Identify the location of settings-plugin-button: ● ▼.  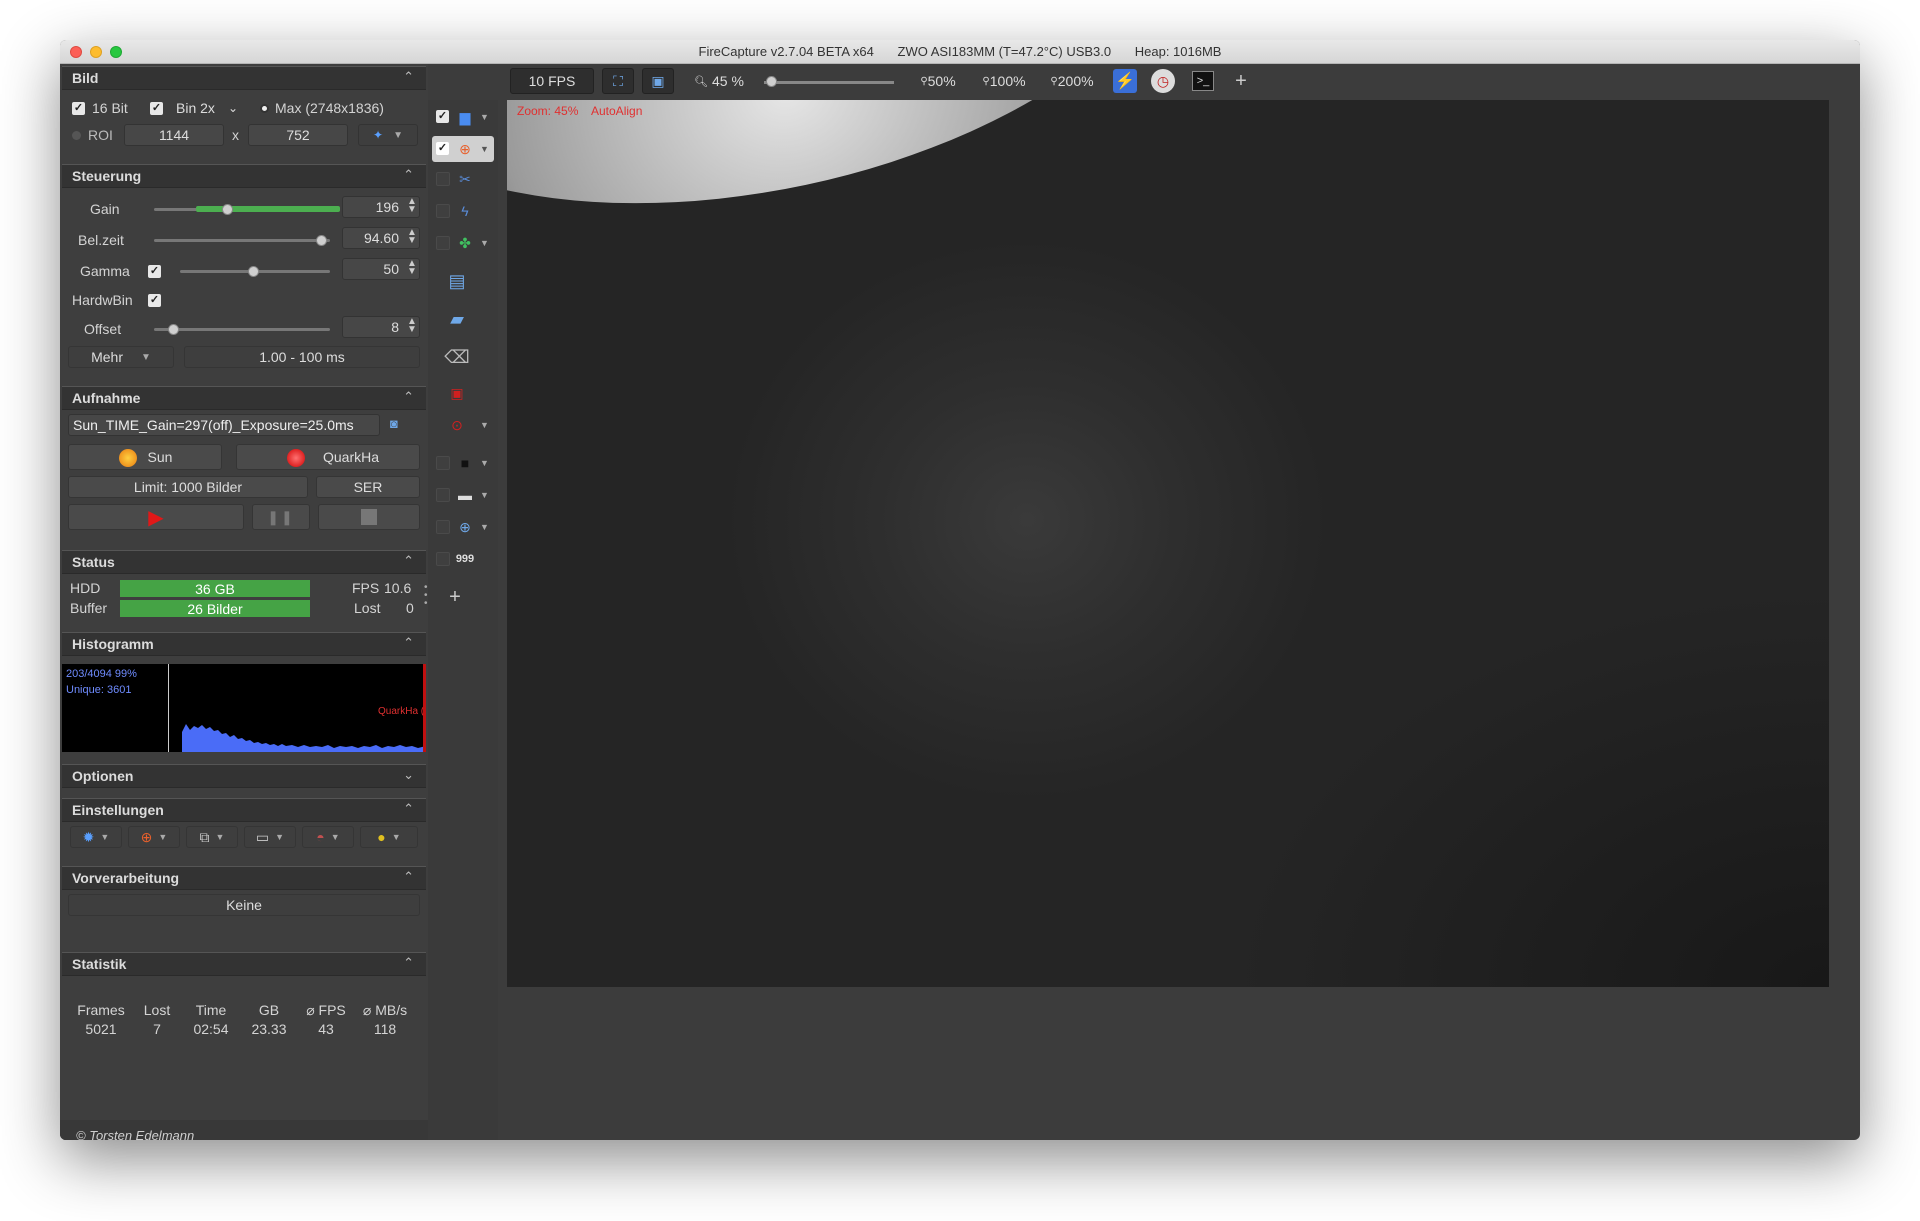
(389, 837).